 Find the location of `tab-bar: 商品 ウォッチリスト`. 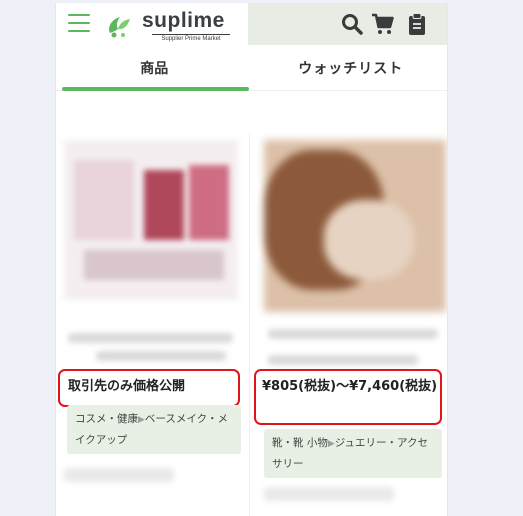

tab-bar: 商品 ウォッチリスト is located at coordinates (252, 68).